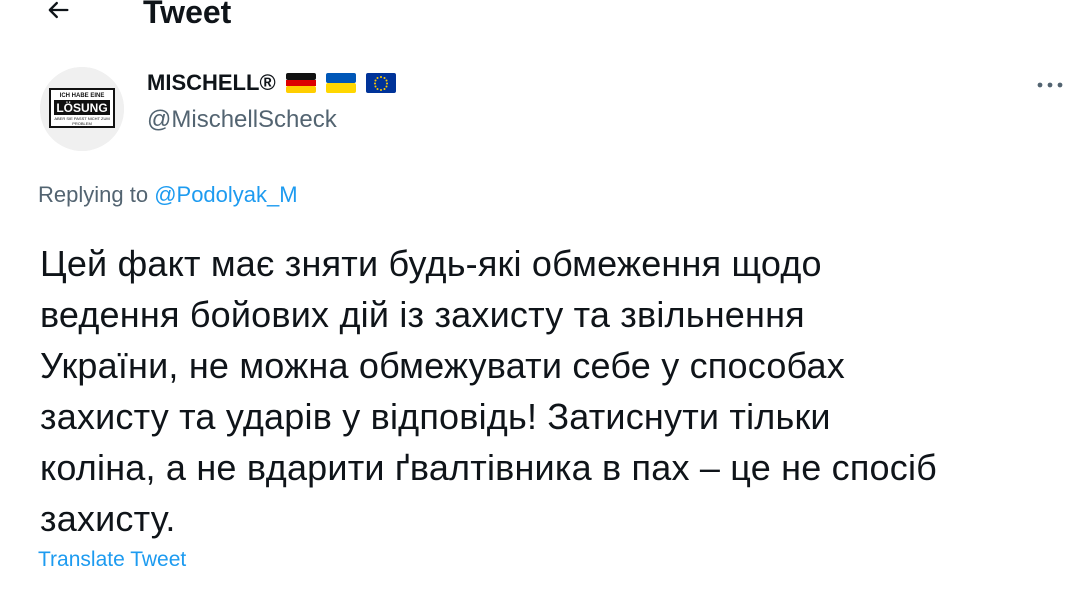 This screenshot has width=1089, height=600. I want to click on arrow-left-icon, so click(58, 10).